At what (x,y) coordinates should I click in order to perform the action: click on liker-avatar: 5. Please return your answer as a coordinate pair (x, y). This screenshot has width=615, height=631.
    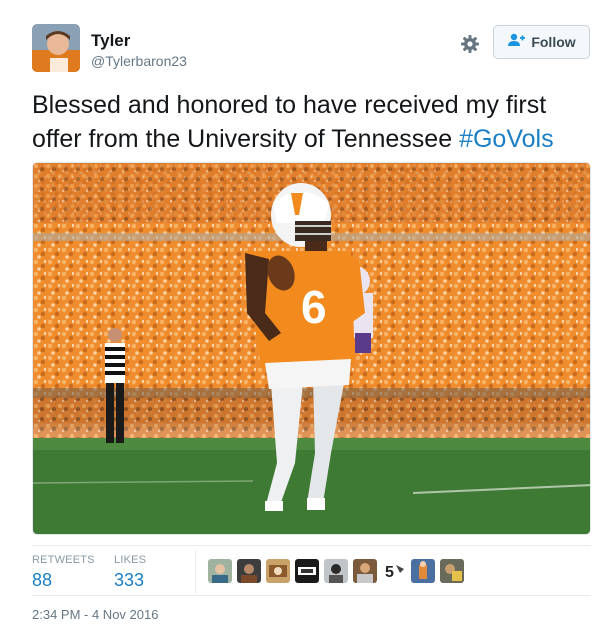
    Looking at the image, I should click on (394, 571).